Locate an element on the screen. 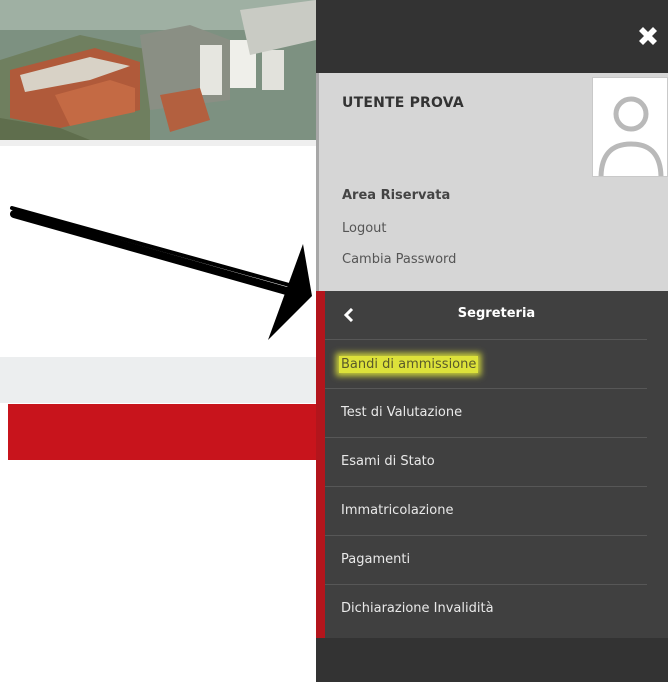 This screenshot has height=682, width=668. menu-item-label: Immatricolazione is located at coordinates (397, 510).